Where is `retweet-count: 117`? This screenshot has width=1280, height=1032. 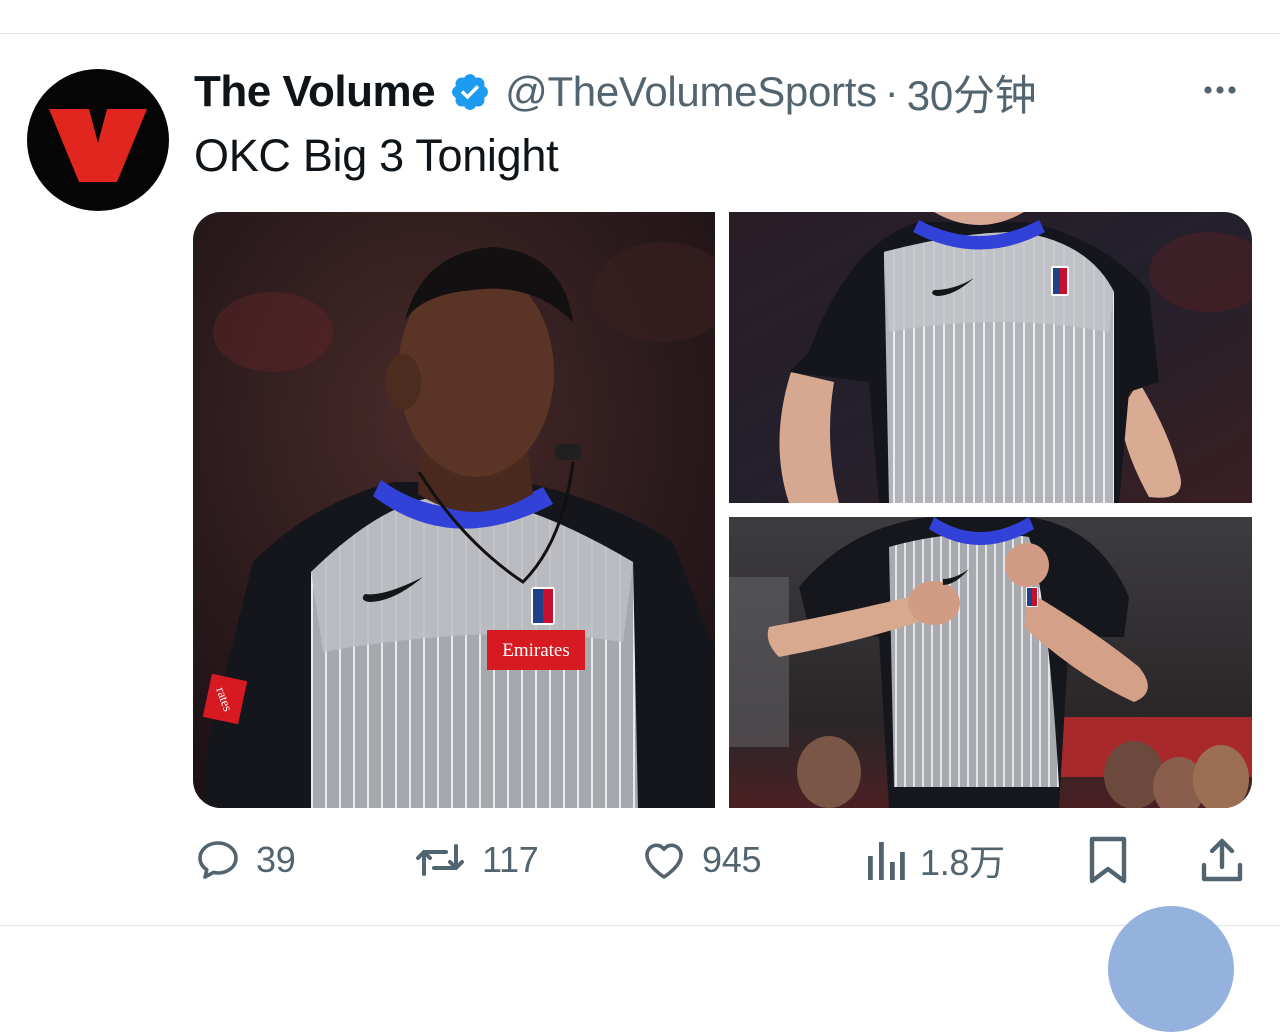 retweet-count: 117 is located at coordinates (510, 859).